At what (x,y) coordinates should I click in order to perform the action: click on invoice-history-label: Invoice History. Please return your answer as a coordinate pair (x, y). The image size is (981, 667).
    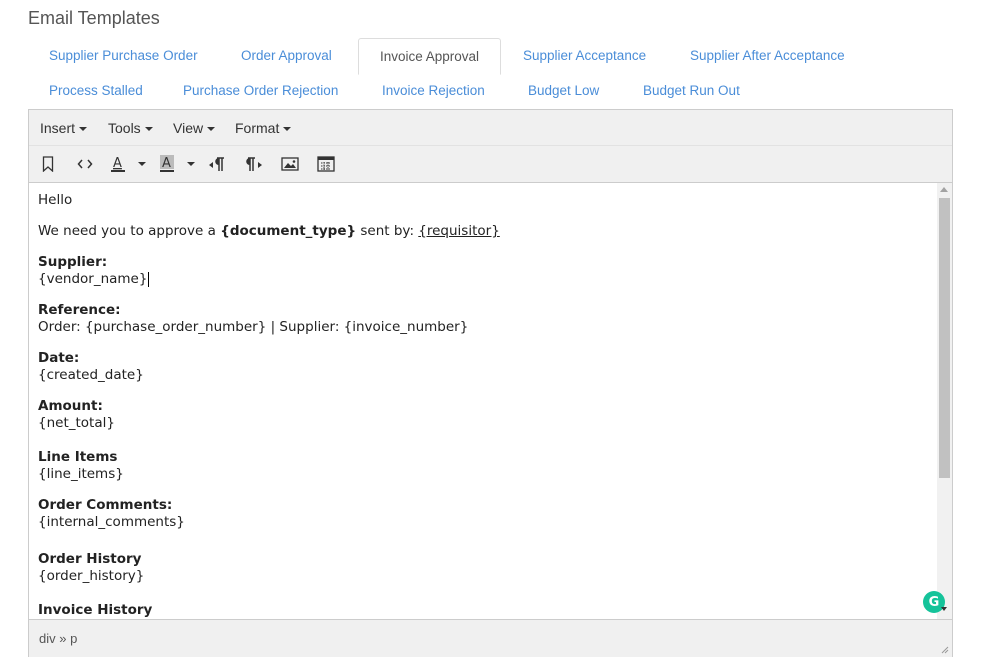
    Looking at the image, I should click on (95, 610).